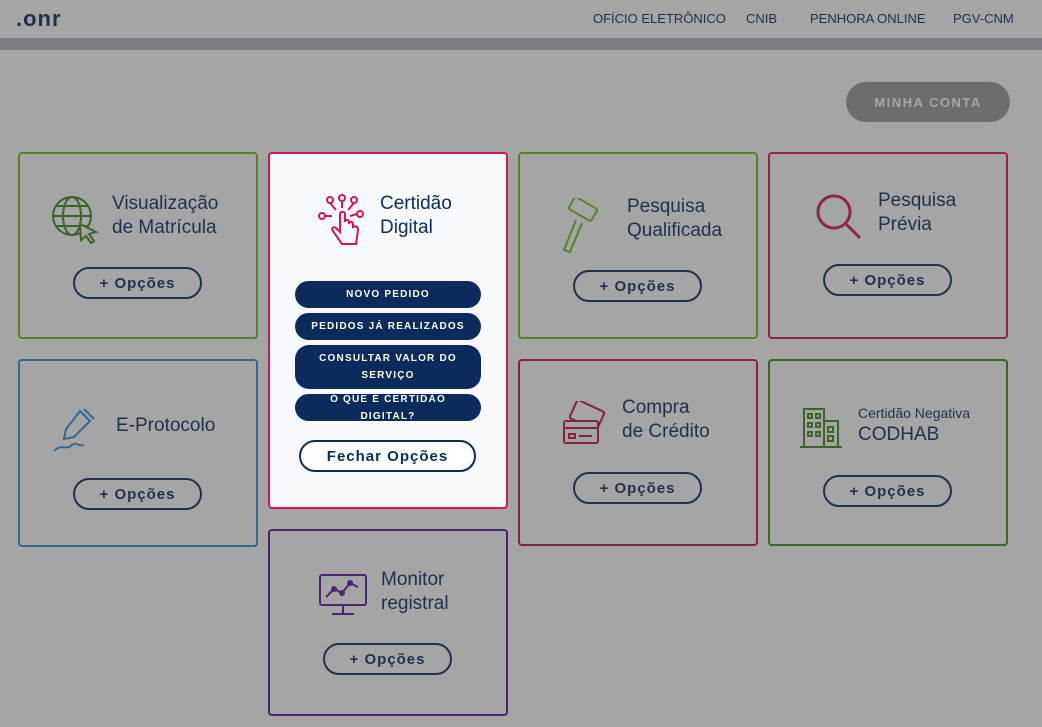  Describe the element at coordinates (388, 367) in the screenshot. I see `consultar-valor-button: CONSULTAR VALOR DO SERVIÇO` at that location.